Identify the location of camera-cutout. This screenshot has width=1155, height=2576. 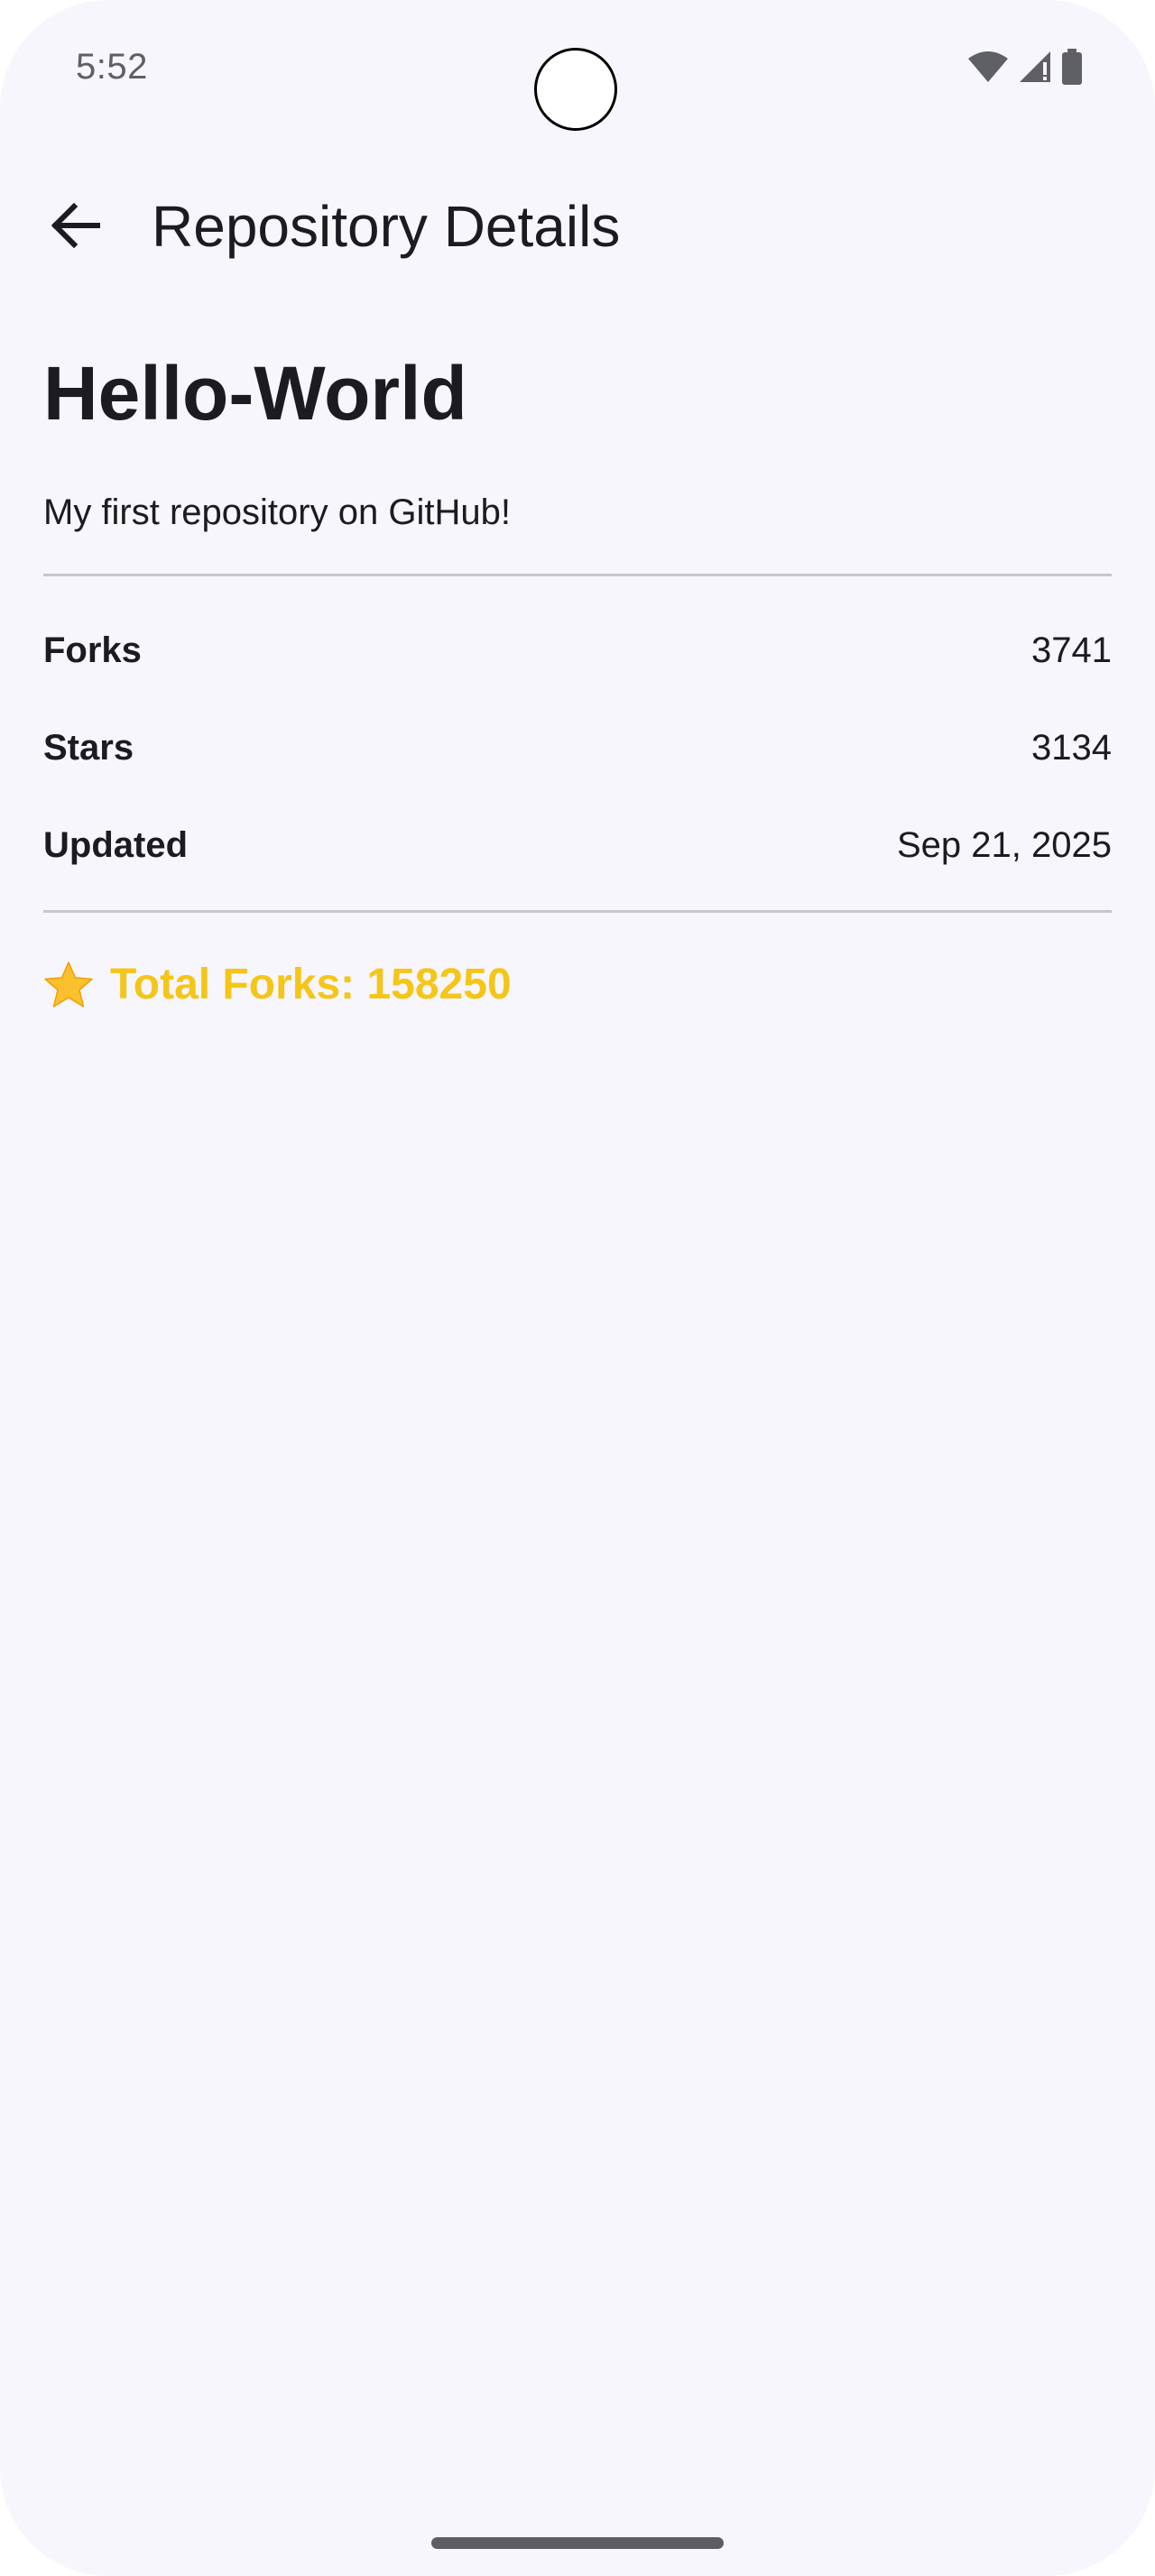
(575, 89).